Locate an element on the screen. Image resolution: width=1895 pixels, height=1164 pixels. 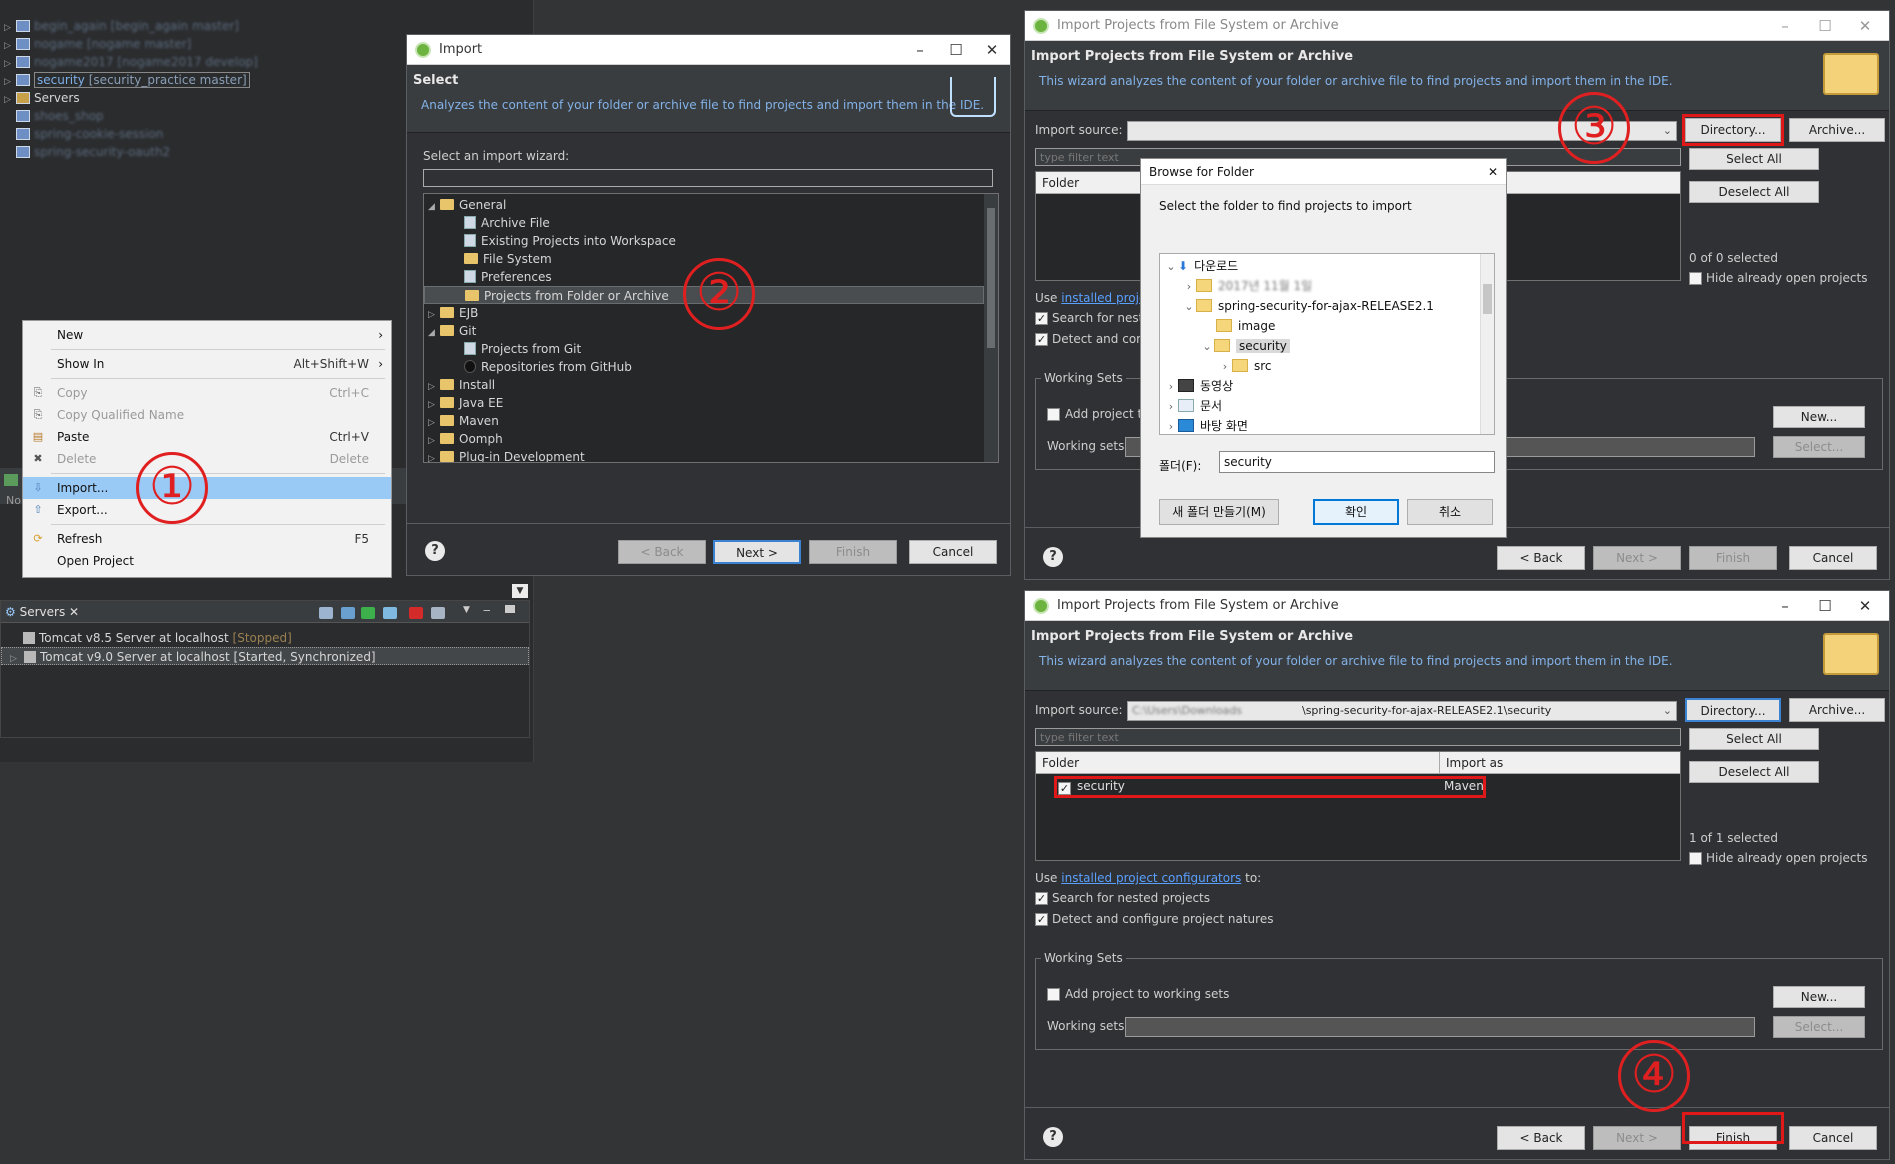
working-sets-combo is located at coordinates (1440, 1027).